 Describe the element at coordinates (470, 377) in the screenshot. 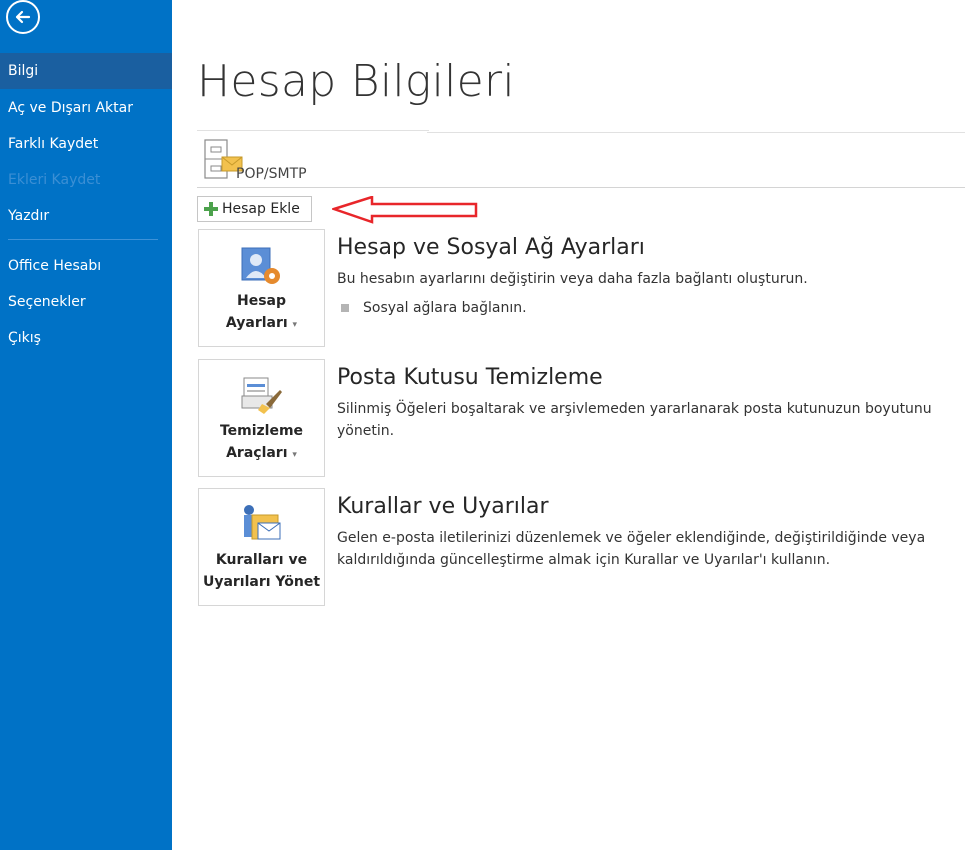

I see `section-title: Posta Kutusu Temizleme` at that location.